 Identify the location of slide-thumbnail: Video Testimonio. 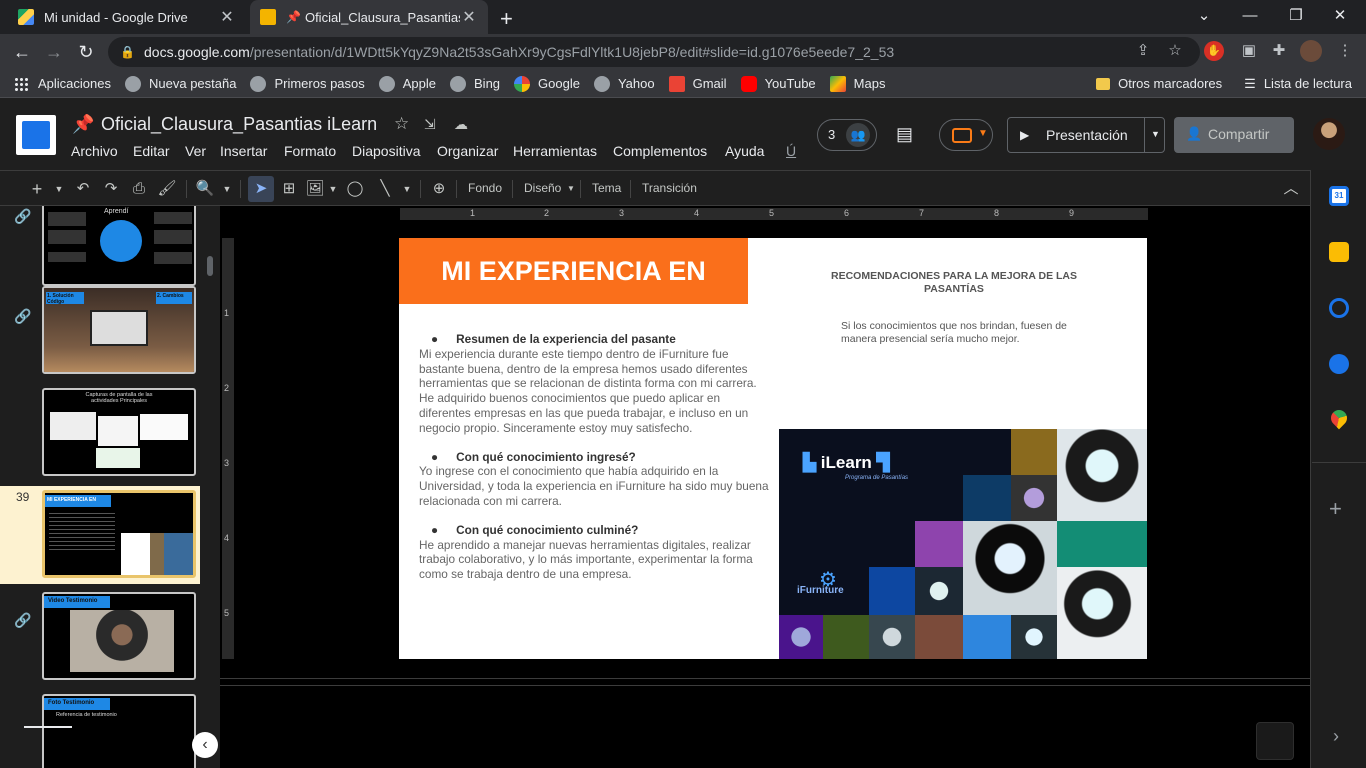
(119, 636).